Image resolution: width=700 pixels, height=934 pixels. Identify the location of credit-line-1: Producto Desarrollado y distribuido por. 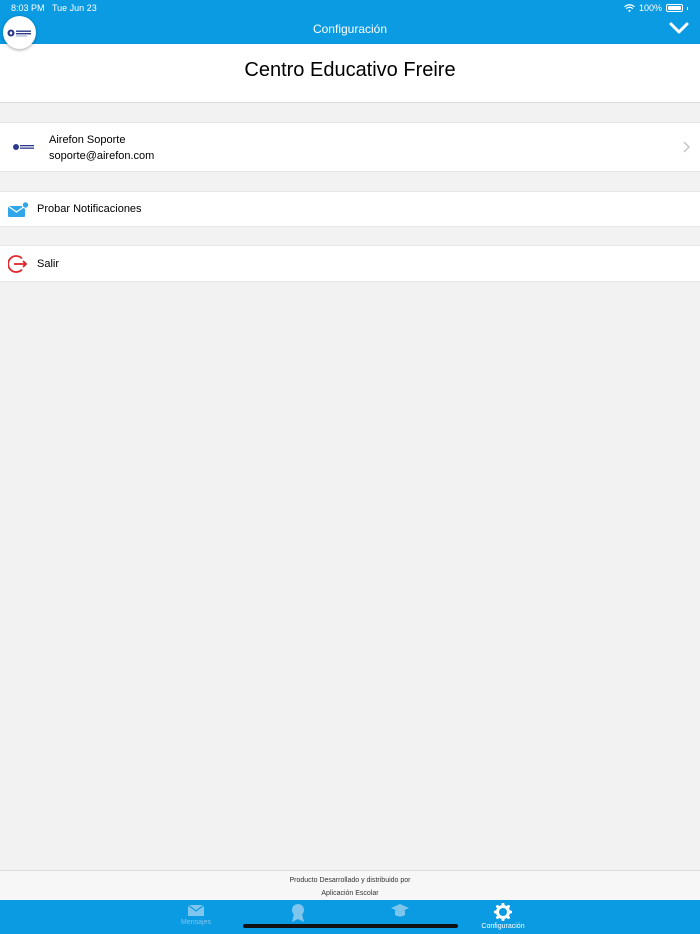
(350, 880).